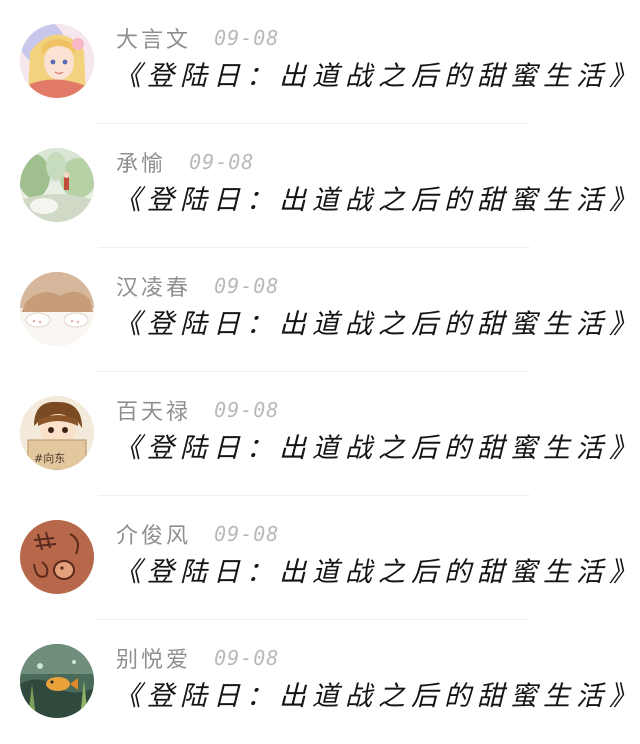 The image size is (640, 744). Describe the element at coordinates (49, 458) in the screenshot. I see `svg-text: #向东` at that location.